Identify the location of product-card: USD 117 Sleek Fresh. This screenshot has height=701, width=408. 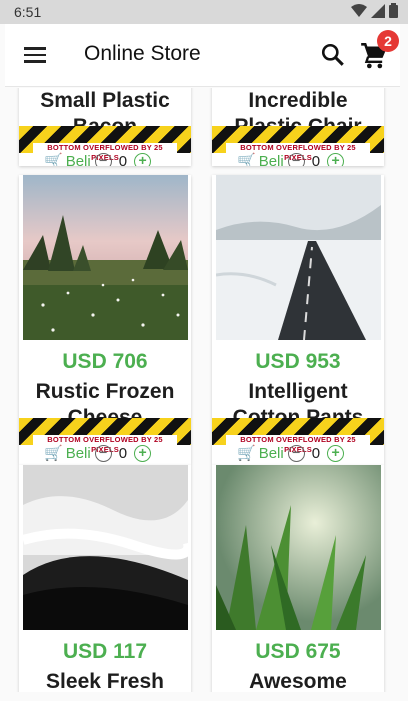
(105, 578).